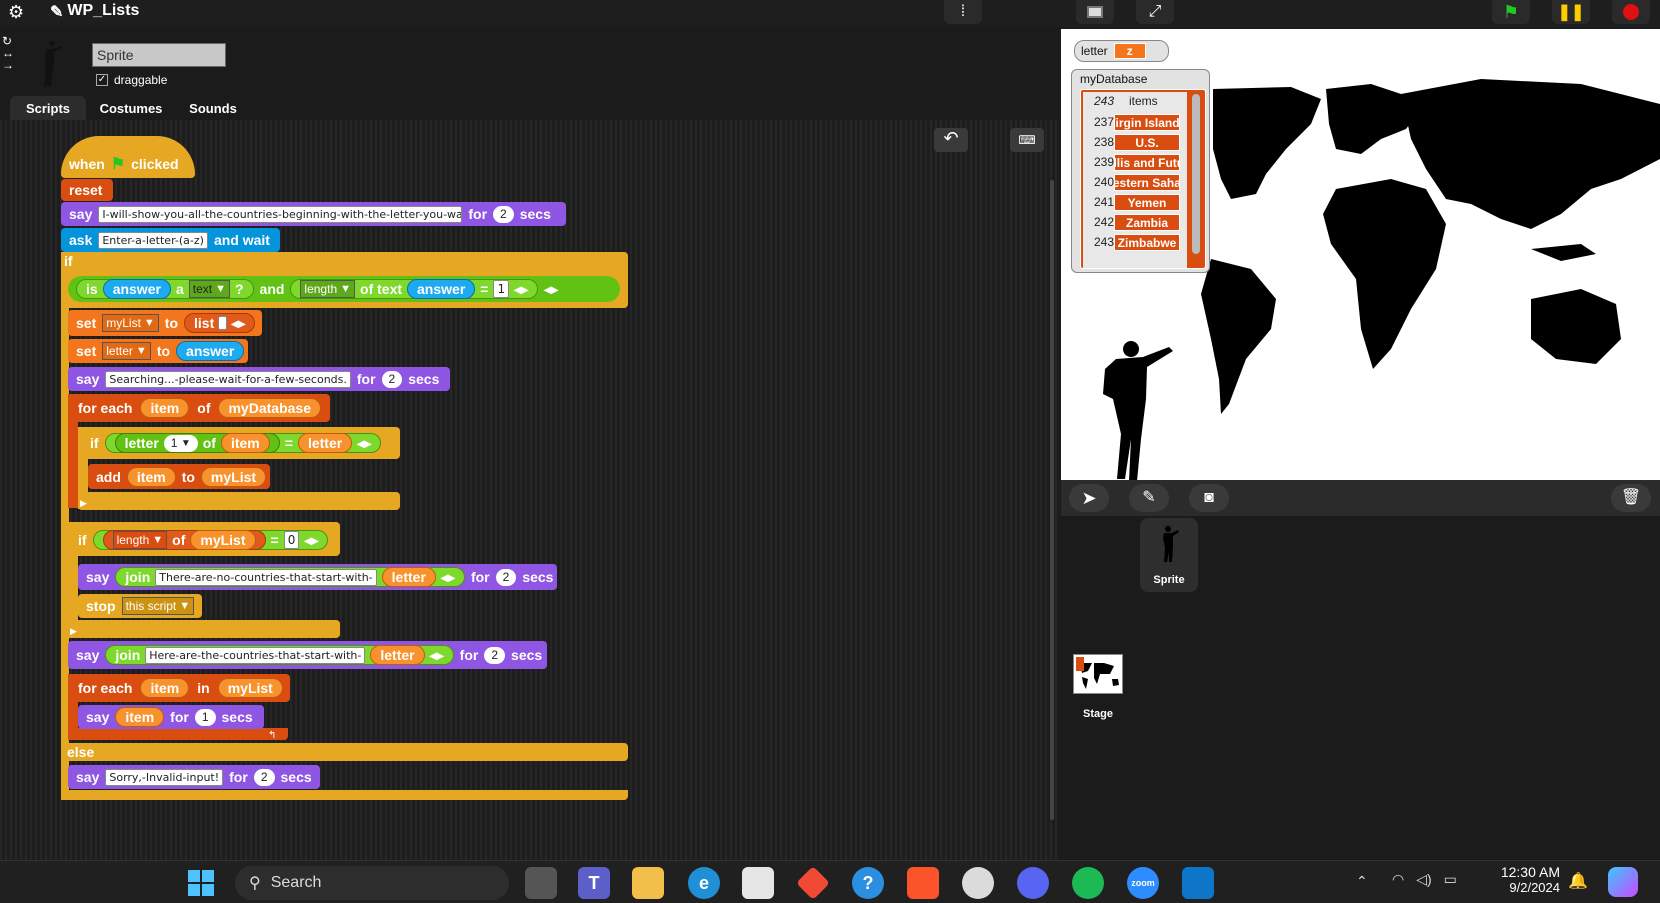 This screenshot has height=903, width=1660. Describe the element at coordinates (1424, 879) in the screenshot. I see `system-tray: ◠ ◁) ▭` at that location.